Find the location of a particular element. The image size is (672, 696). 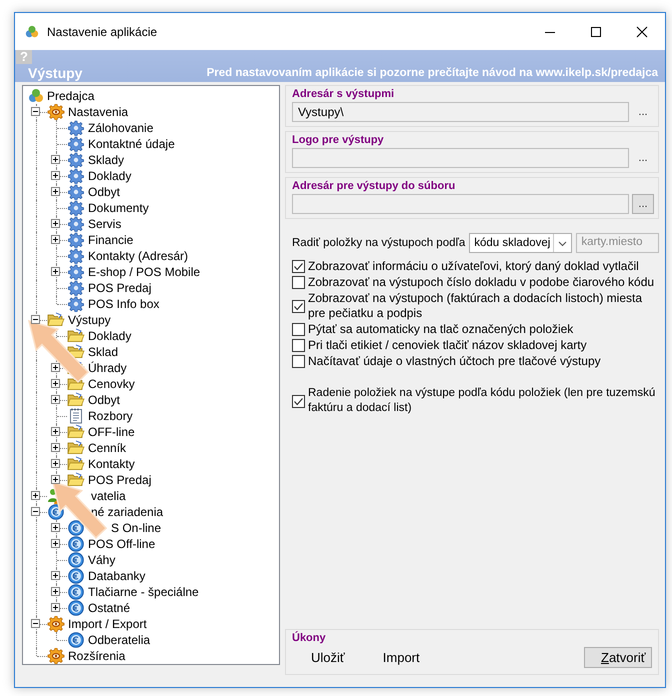

tree-item: Cenovky is located at coordinates (111, 384).